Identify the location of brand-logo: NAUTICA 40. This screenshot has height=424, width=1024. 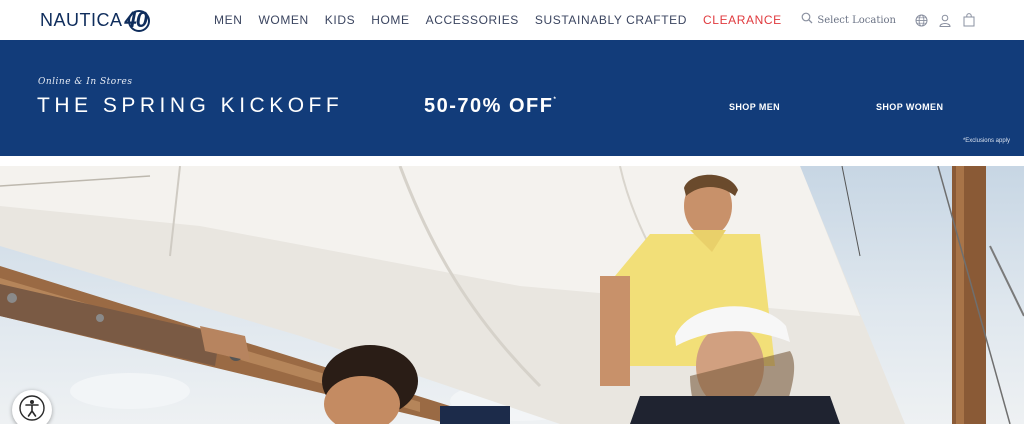
(95, 20).